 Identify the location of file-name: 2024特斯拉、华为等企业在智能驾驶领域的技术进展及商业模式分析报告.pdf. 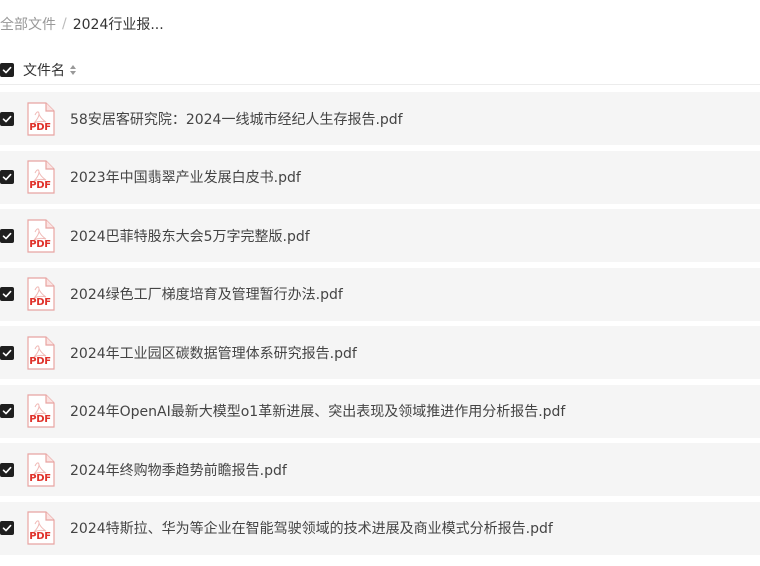
(311, 528).